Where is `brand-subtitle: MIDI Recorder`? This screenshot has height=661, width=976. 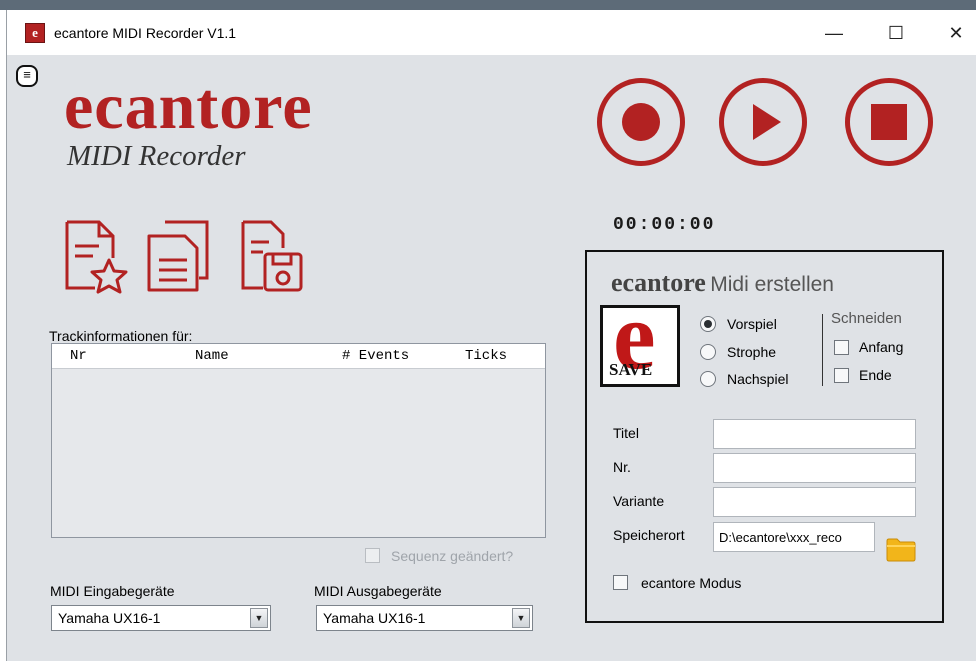
brand-subtitle: MIDI Recorder is located at coordinates (156, 156).